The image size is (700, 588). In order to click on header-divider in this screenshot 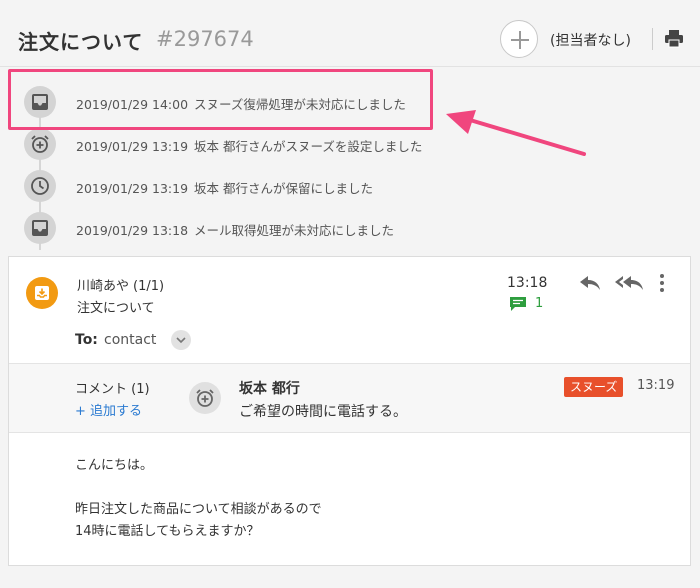, I will do `click(350, 66)`.